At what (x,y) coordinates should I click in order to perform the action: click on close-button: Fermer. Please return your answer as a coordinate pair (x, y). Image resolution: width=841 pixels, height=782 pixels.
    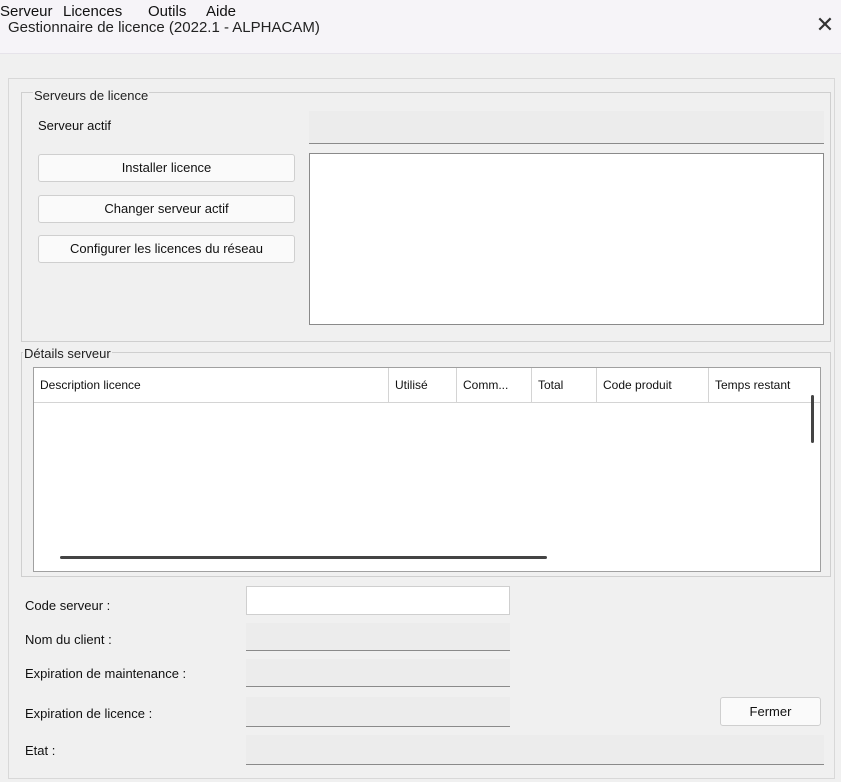
    Looking at the image, I should click on (770, 711).